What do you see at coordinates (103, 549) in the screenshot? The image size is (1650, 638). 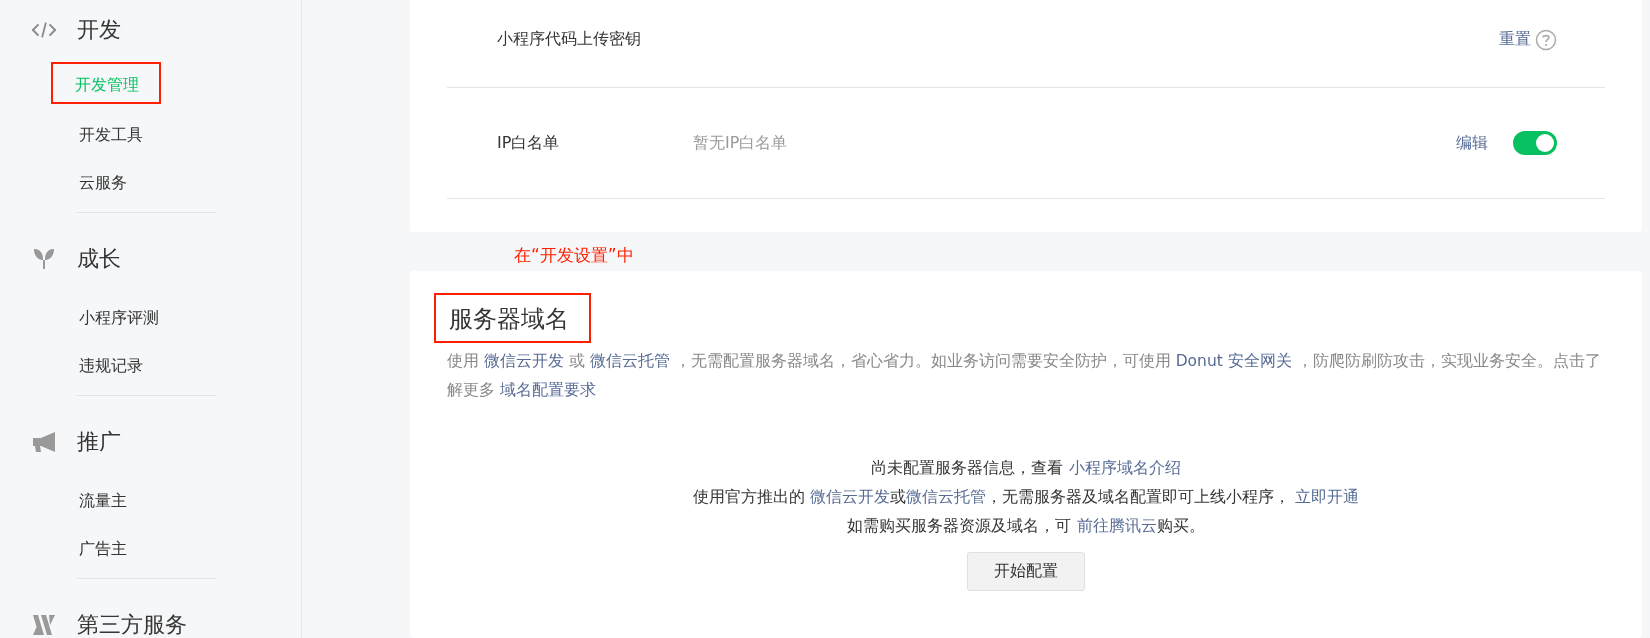 I see `sidebar-item: 广告主` at bounding box center [103, 549].